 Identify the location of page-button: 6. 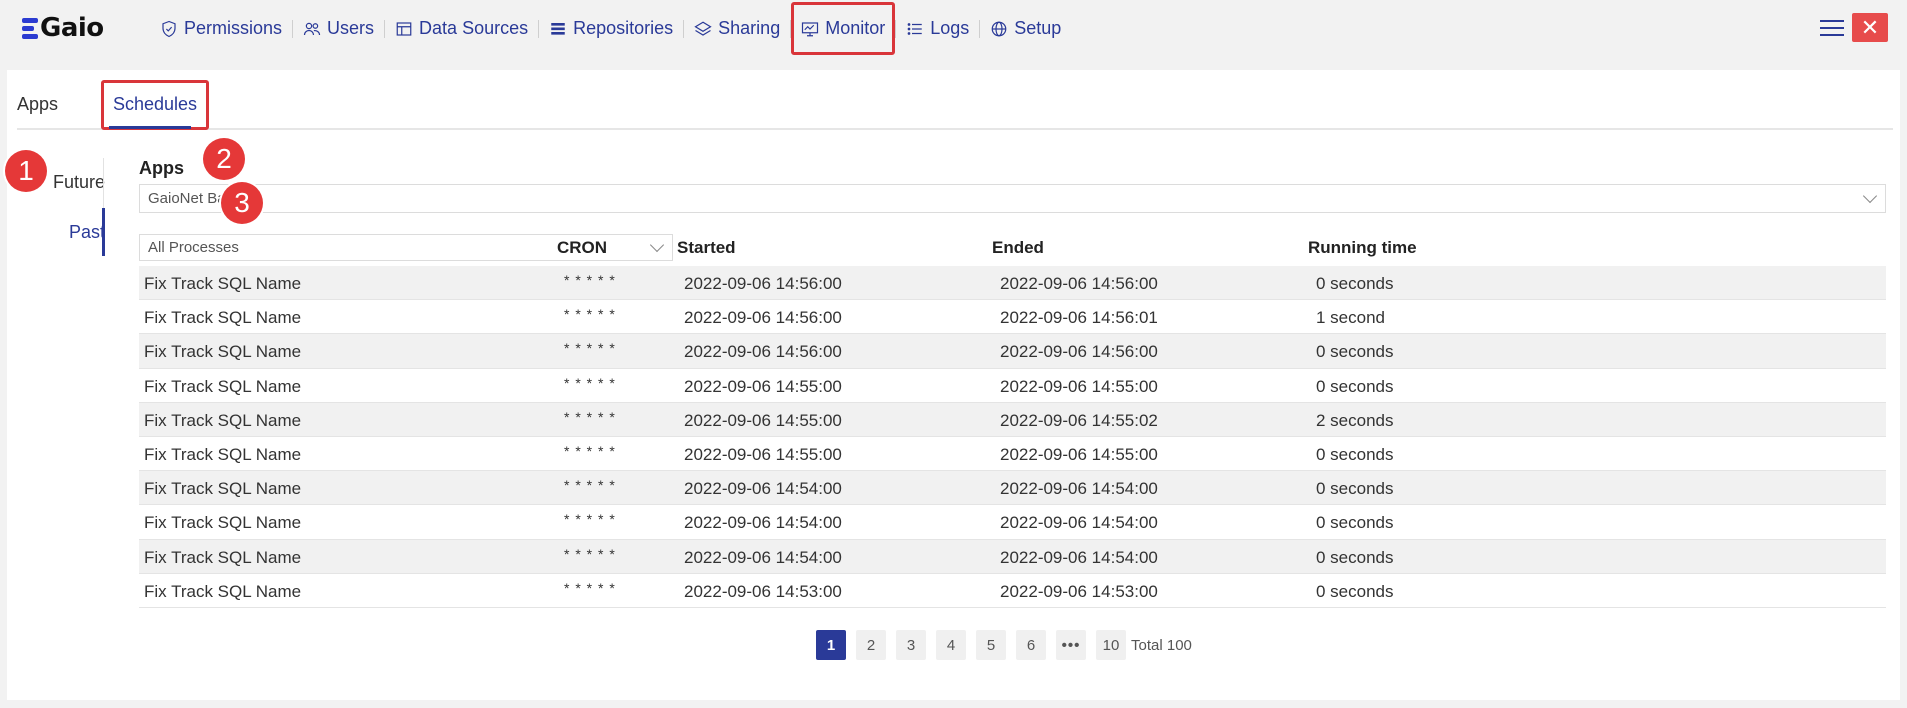
(1031, 645).